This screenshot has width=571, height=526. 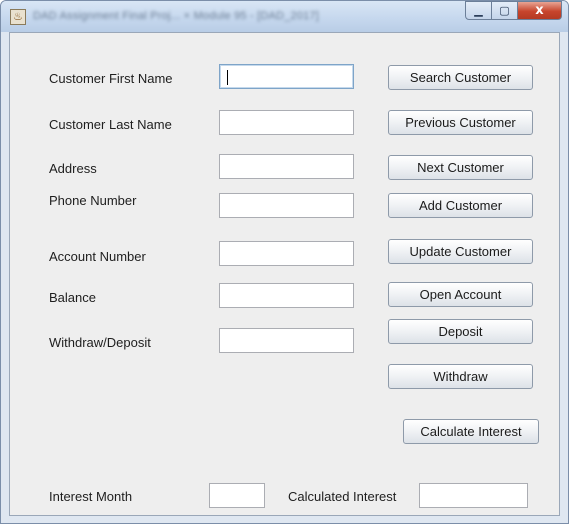 What do you see at coordinates (460, 294) in the screenshot?
I see `open-account-button: Open Account` at bounding box center [460, 294].